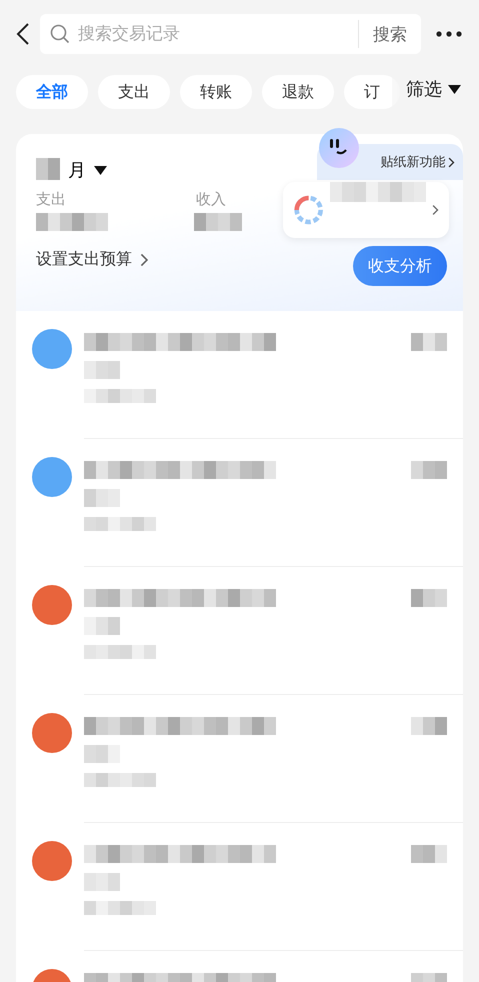  Describe the element at coordinates (71, 170) in the screenshot. I see `month-selector: 月` at that location.